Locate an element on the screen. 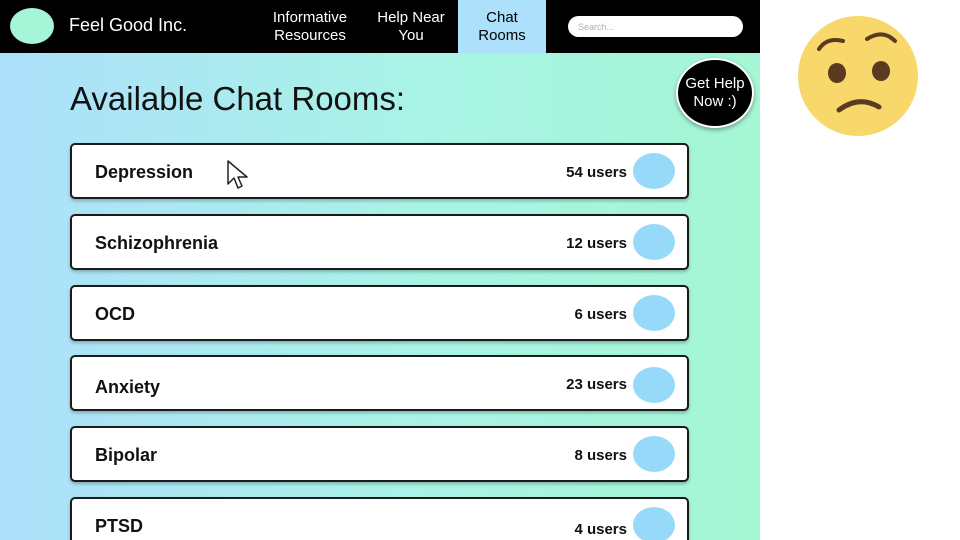 The image size is (960, 540). chat-room-item: Anxiety 23 users is located at coordinates (379, 383).